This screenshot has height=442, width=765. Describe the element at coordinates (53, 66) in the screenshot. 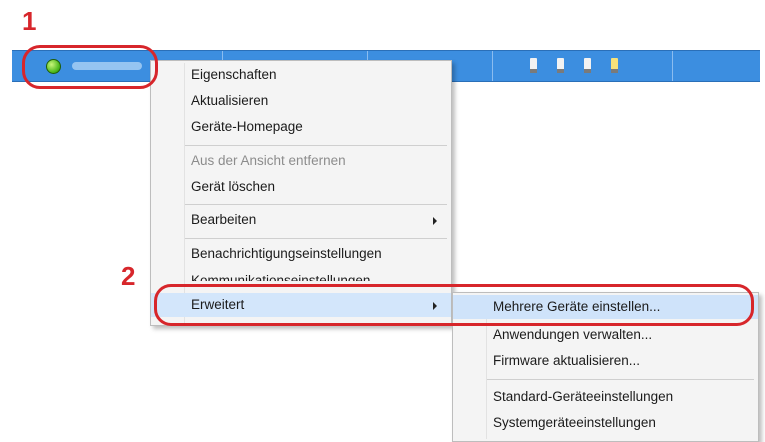

I see `green-status-dot-icon` at that location.